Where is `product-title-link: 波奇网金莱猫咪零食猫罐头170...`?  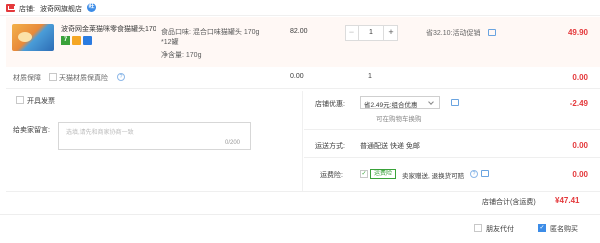 product-title-link: 波奇网金莱猫咪零食猫罐头170... is located at coordinates (108, 29).